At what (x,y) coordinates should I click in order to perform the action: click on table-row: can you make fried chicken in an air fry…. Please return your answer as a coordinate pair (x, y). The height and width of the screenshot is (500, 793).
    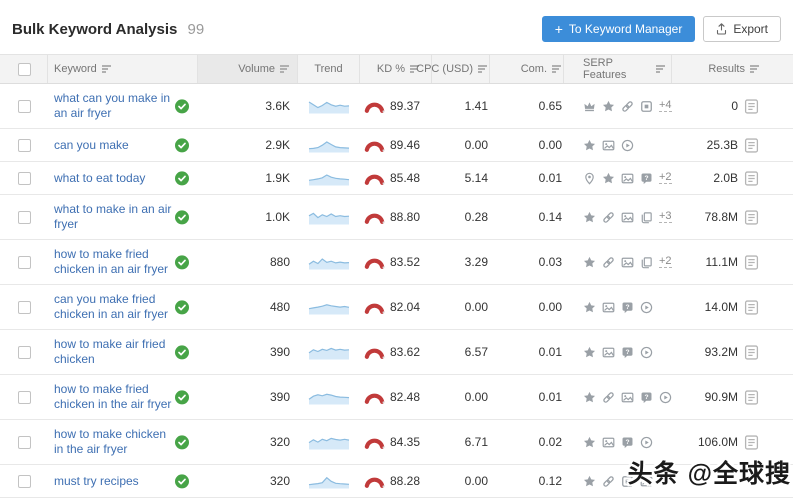
    Looking at the image, I should click on (396, 307).